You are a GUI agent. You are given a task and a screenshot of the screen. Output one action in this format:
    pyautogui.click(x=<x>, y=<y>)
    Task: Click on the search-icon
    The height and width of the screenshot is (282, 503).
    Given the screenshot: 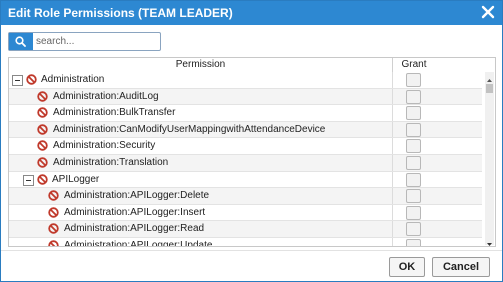 What is the action you would take?
    pyautogui.click(x=20, y=41)
    